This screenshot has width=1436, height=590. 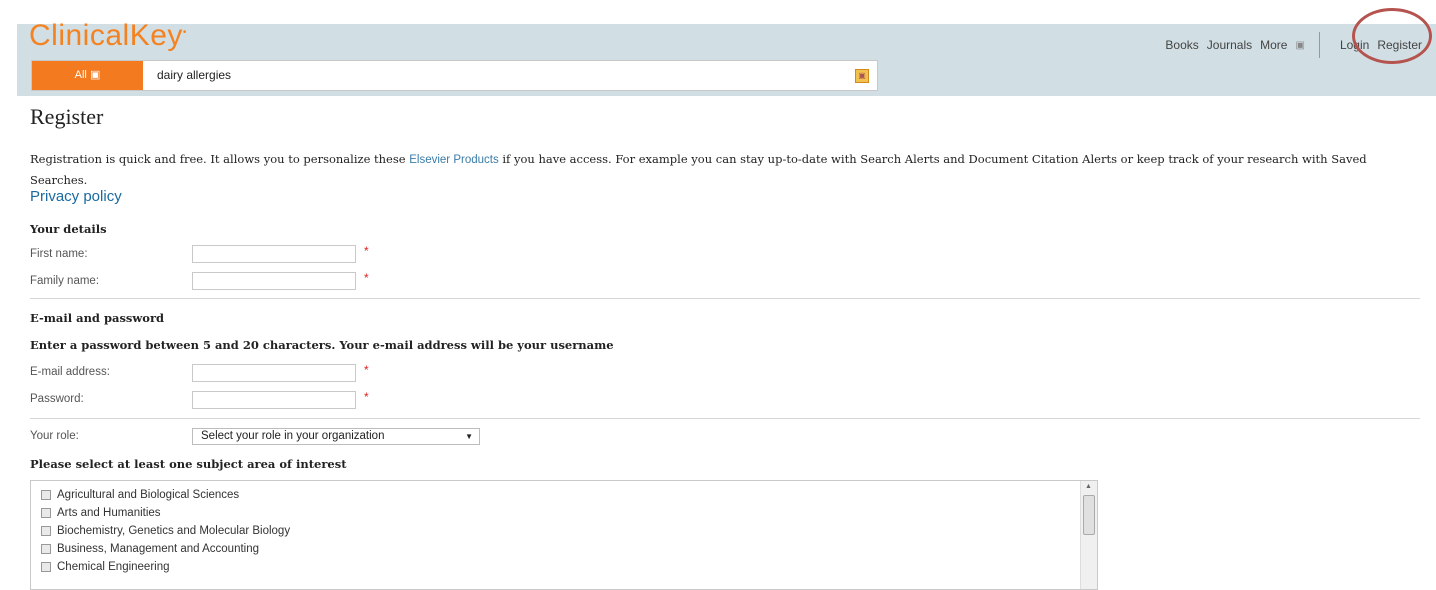 What do you see at coordinates (148, 495) in the screenshot?
I see `list-item-label: Agricultural and Biological Sciences` at bounding box center [148, 495].